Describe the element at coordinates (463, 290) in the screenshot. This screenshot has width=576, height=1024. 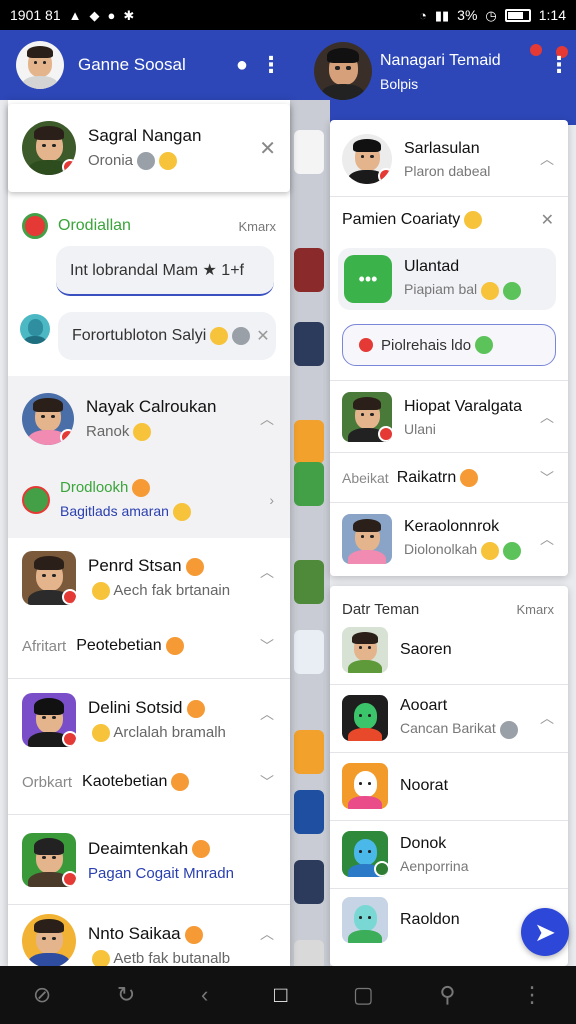
I see `message-text: Piapiam bal` at that location.